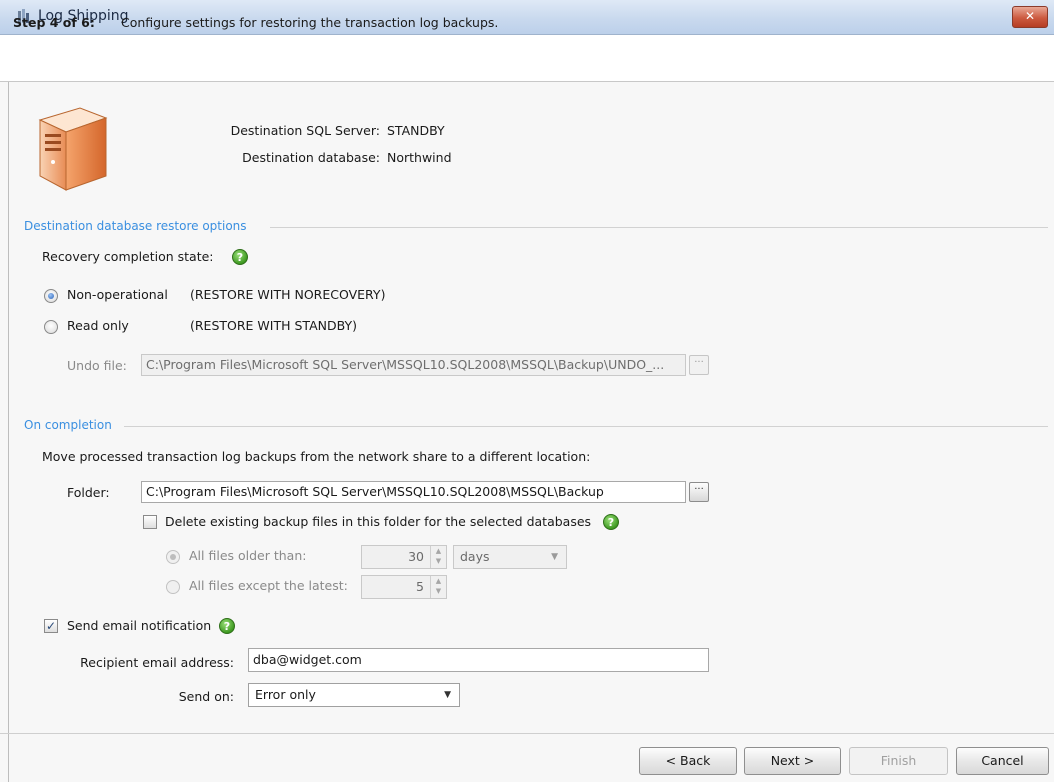  Describe the element at coordinates (157, 662) in the screenshot. I see `recipient-email-label: Recipient email address:` at that location.